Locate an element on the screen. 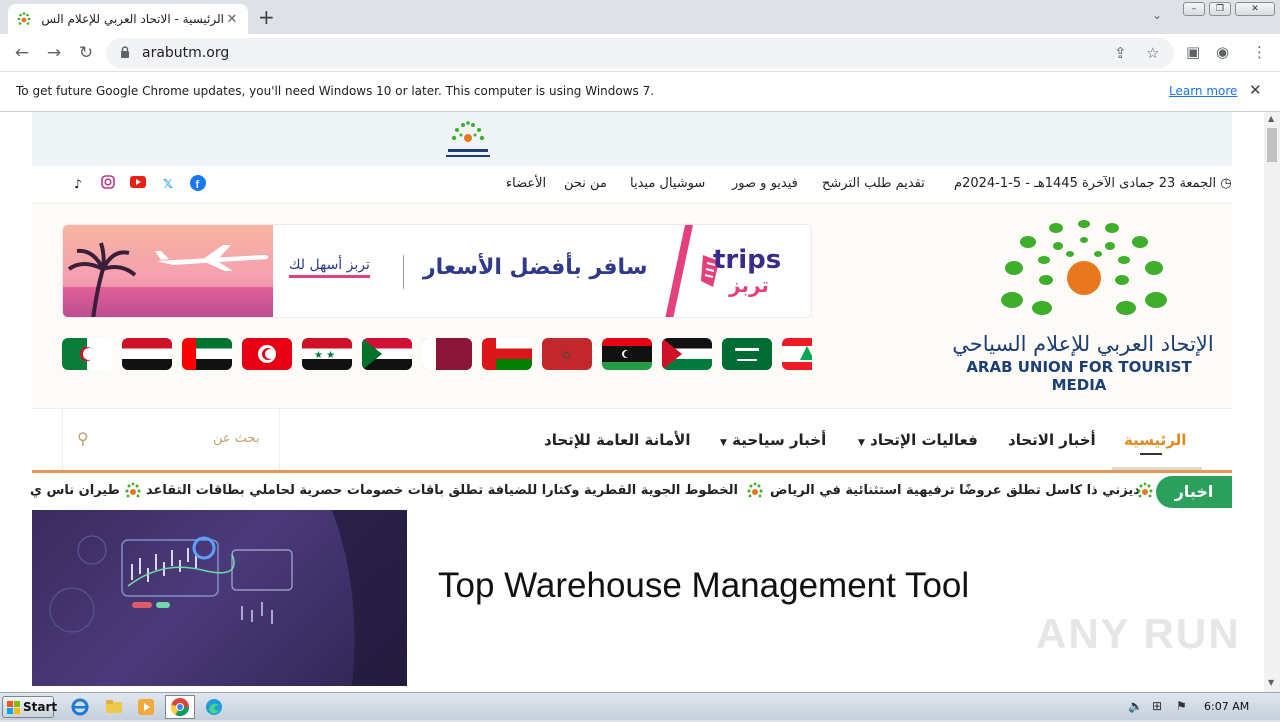 This screenshot has width=1280, height=722. url-text: arabutm.org is located at coordinates (185, 53).